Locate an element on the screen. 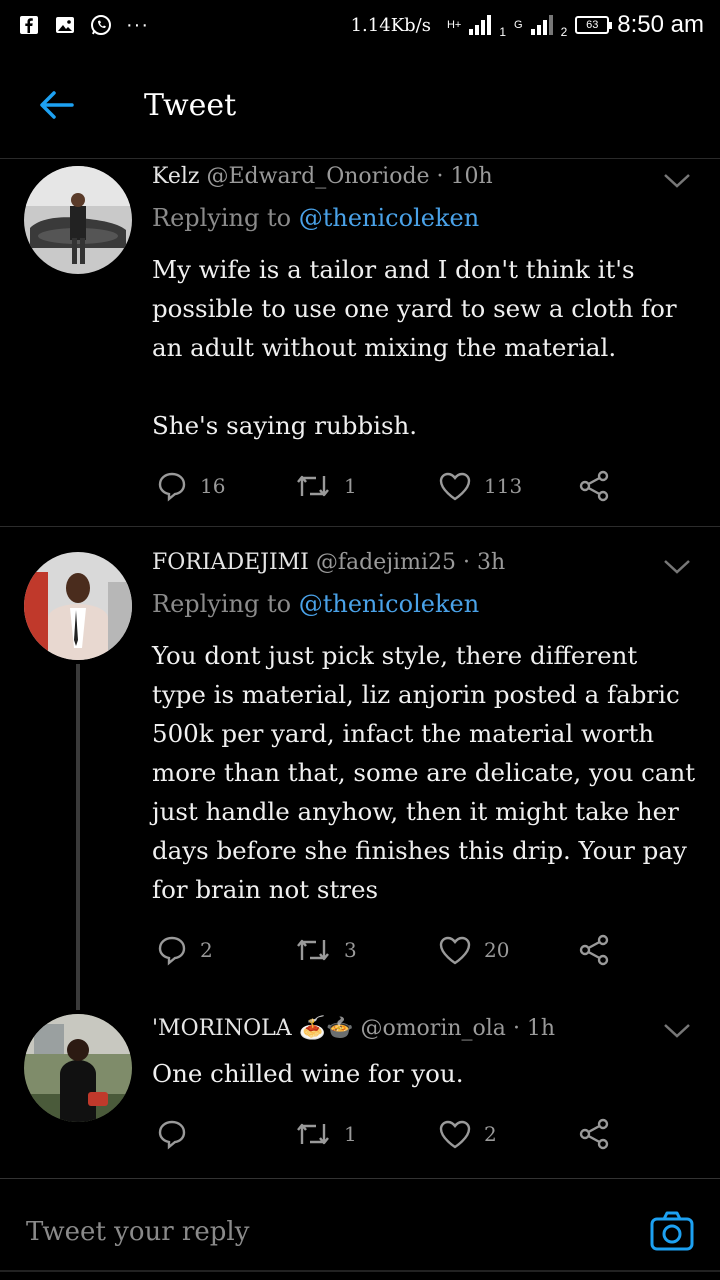 This screenshot has width=720, height=1280. whatsapp-icon is located at coordinates (101, 25).